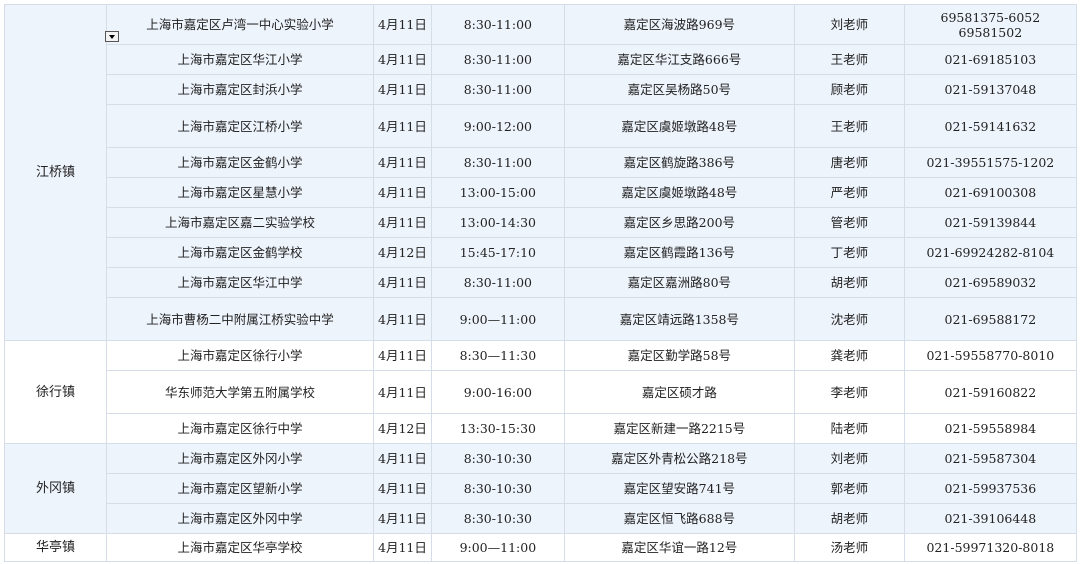 Image resolution: width=1080 pixels, height=564 pixels. I want to click on school-cell: 华东师范大学第五附属学校, so click(240, 392).